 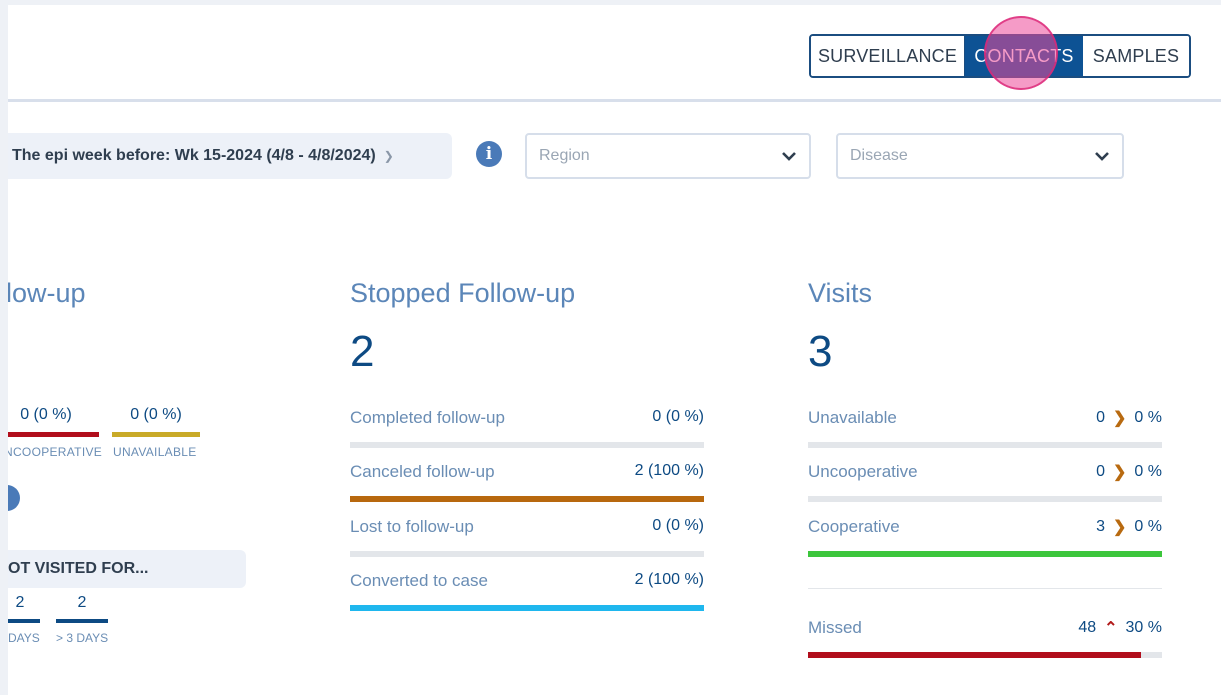 I want to click on unavailable-value: 0 (0 %), so click(x=156, y=414).